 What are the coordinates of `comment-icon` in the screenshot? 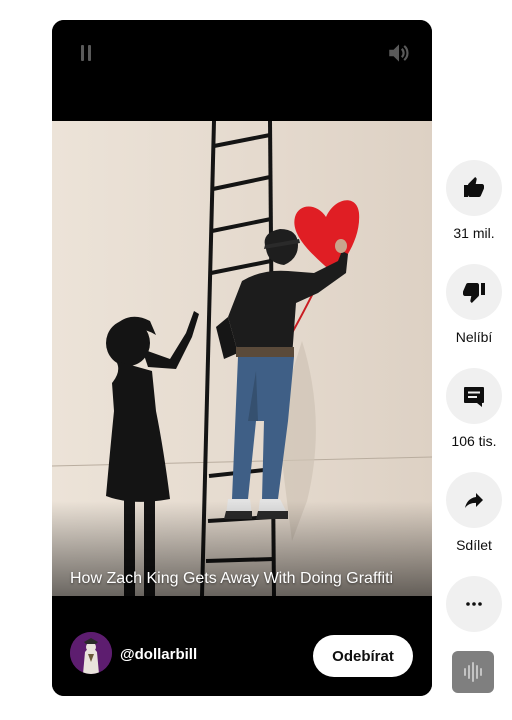 It's located at (474, 397).